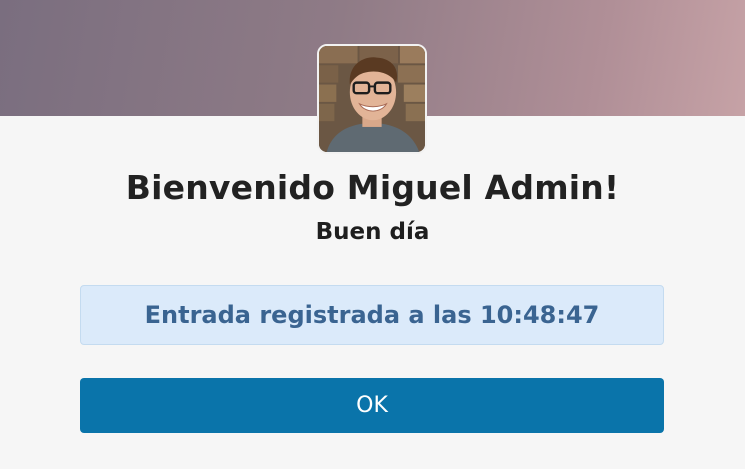  I want to click on user-photo, so click(372, 99).